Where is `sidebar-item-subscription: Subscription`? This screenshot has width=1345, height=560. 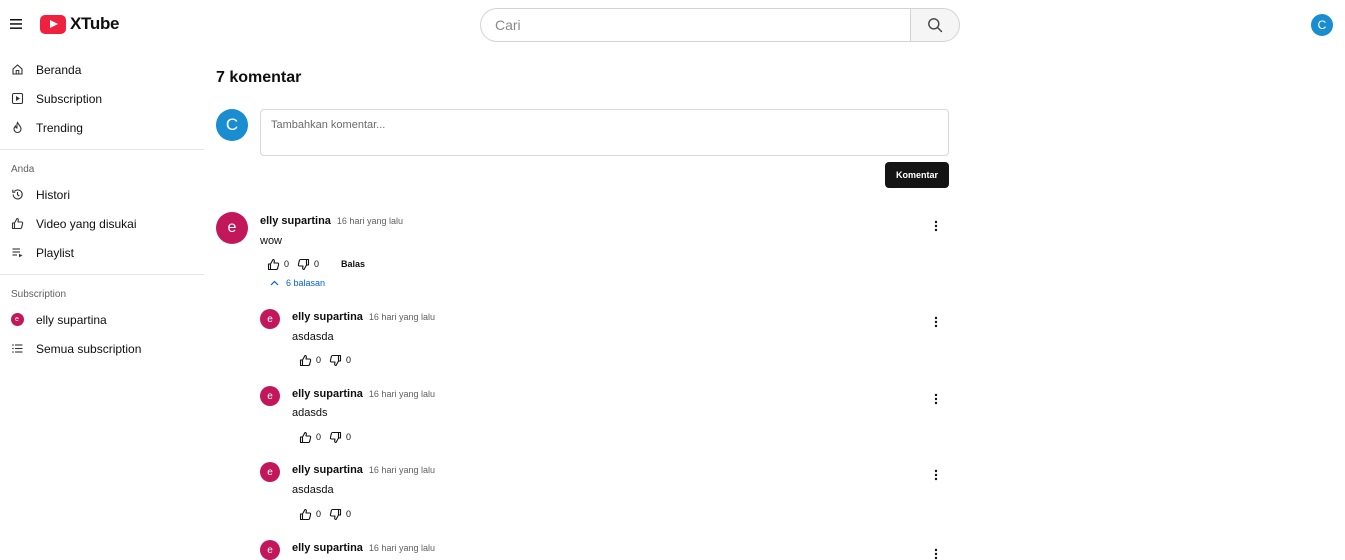
sidebar-item-subscription: Subscription is located at coordinates (102, 98).